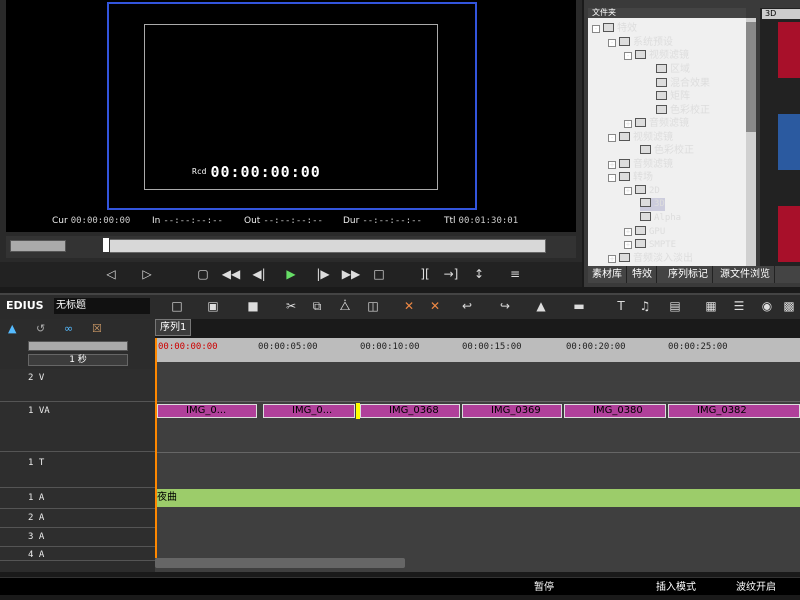 Image resolution: width=800 pixels, height=600 pixels. I want to click on ripple-delete-icon: ✕, so click(435, 306).